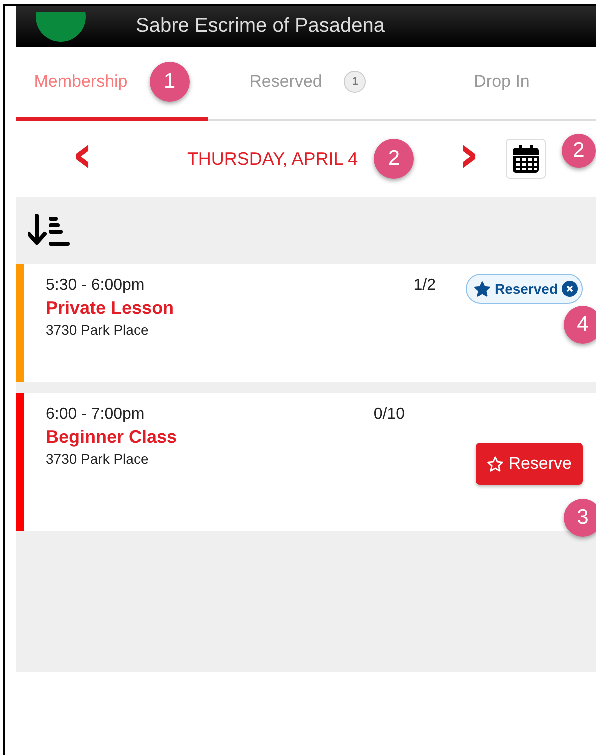 This screenshot has width=596, height=755. Describe the element at coordinates (286, 82) in the screenshot. I see `tab-label: Reserved` at that location.